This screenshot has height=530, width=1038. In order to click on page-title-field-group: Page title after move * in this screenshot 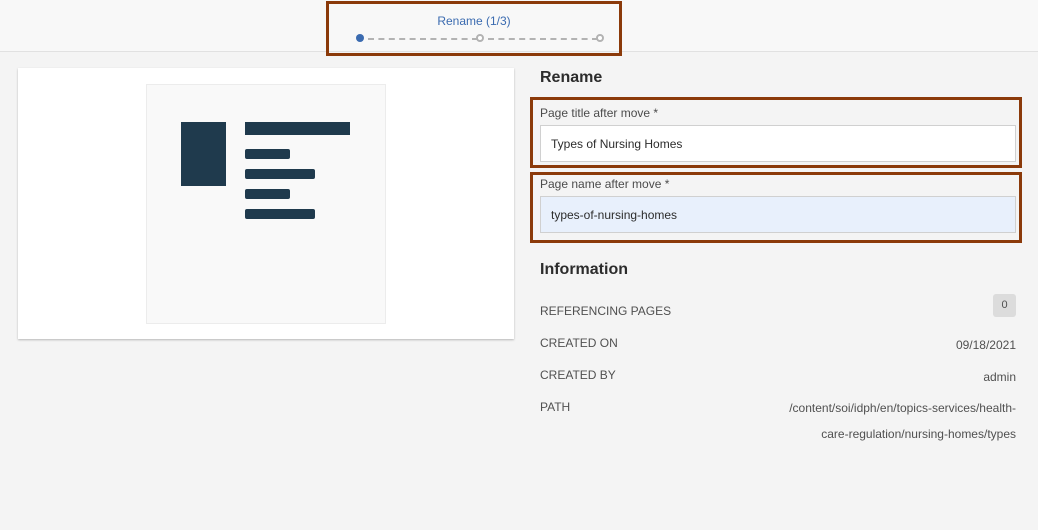, I will do `click(776, 132)`.